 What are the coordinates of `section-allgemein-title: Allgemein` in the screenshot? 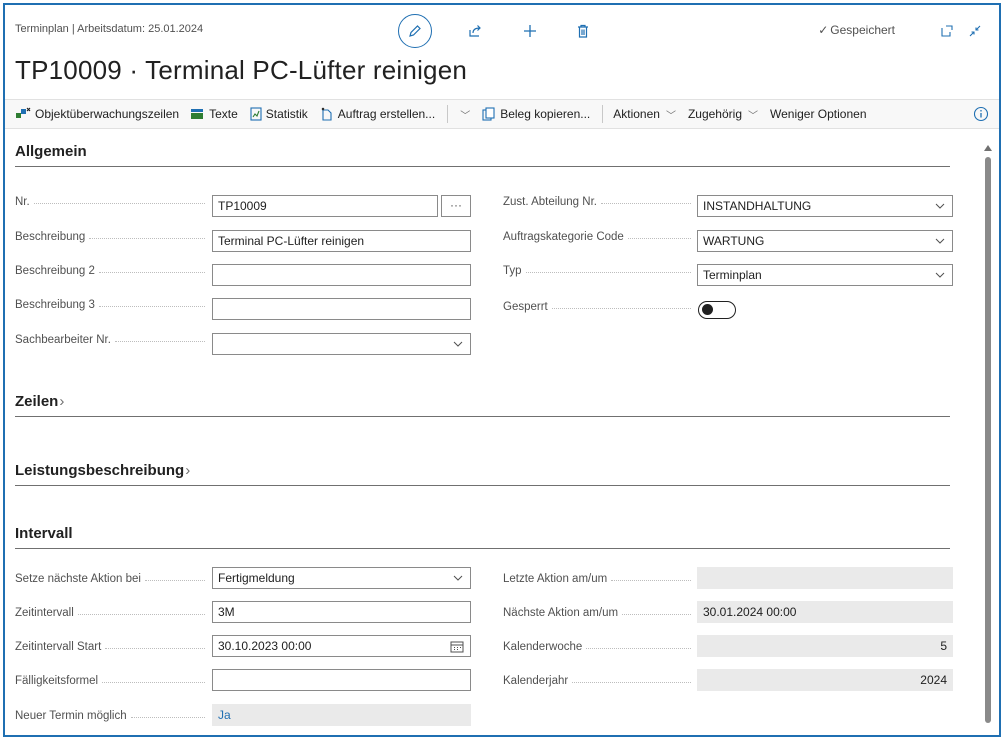 It's located at (51, 151).